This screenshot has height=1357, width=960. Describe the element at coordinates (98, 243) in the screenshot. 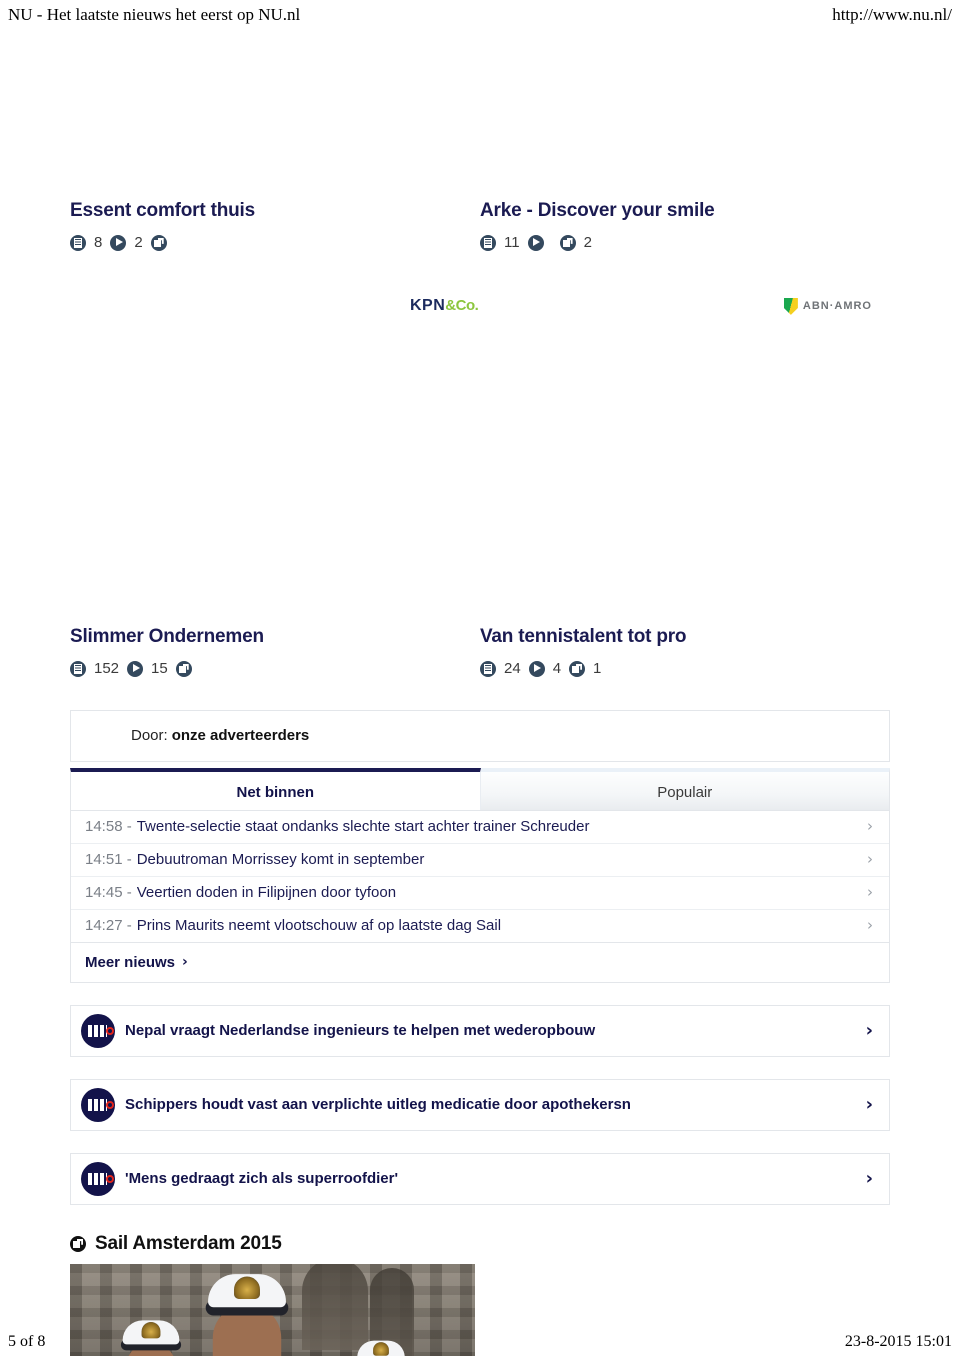

I see `article-count: 8` at that location.